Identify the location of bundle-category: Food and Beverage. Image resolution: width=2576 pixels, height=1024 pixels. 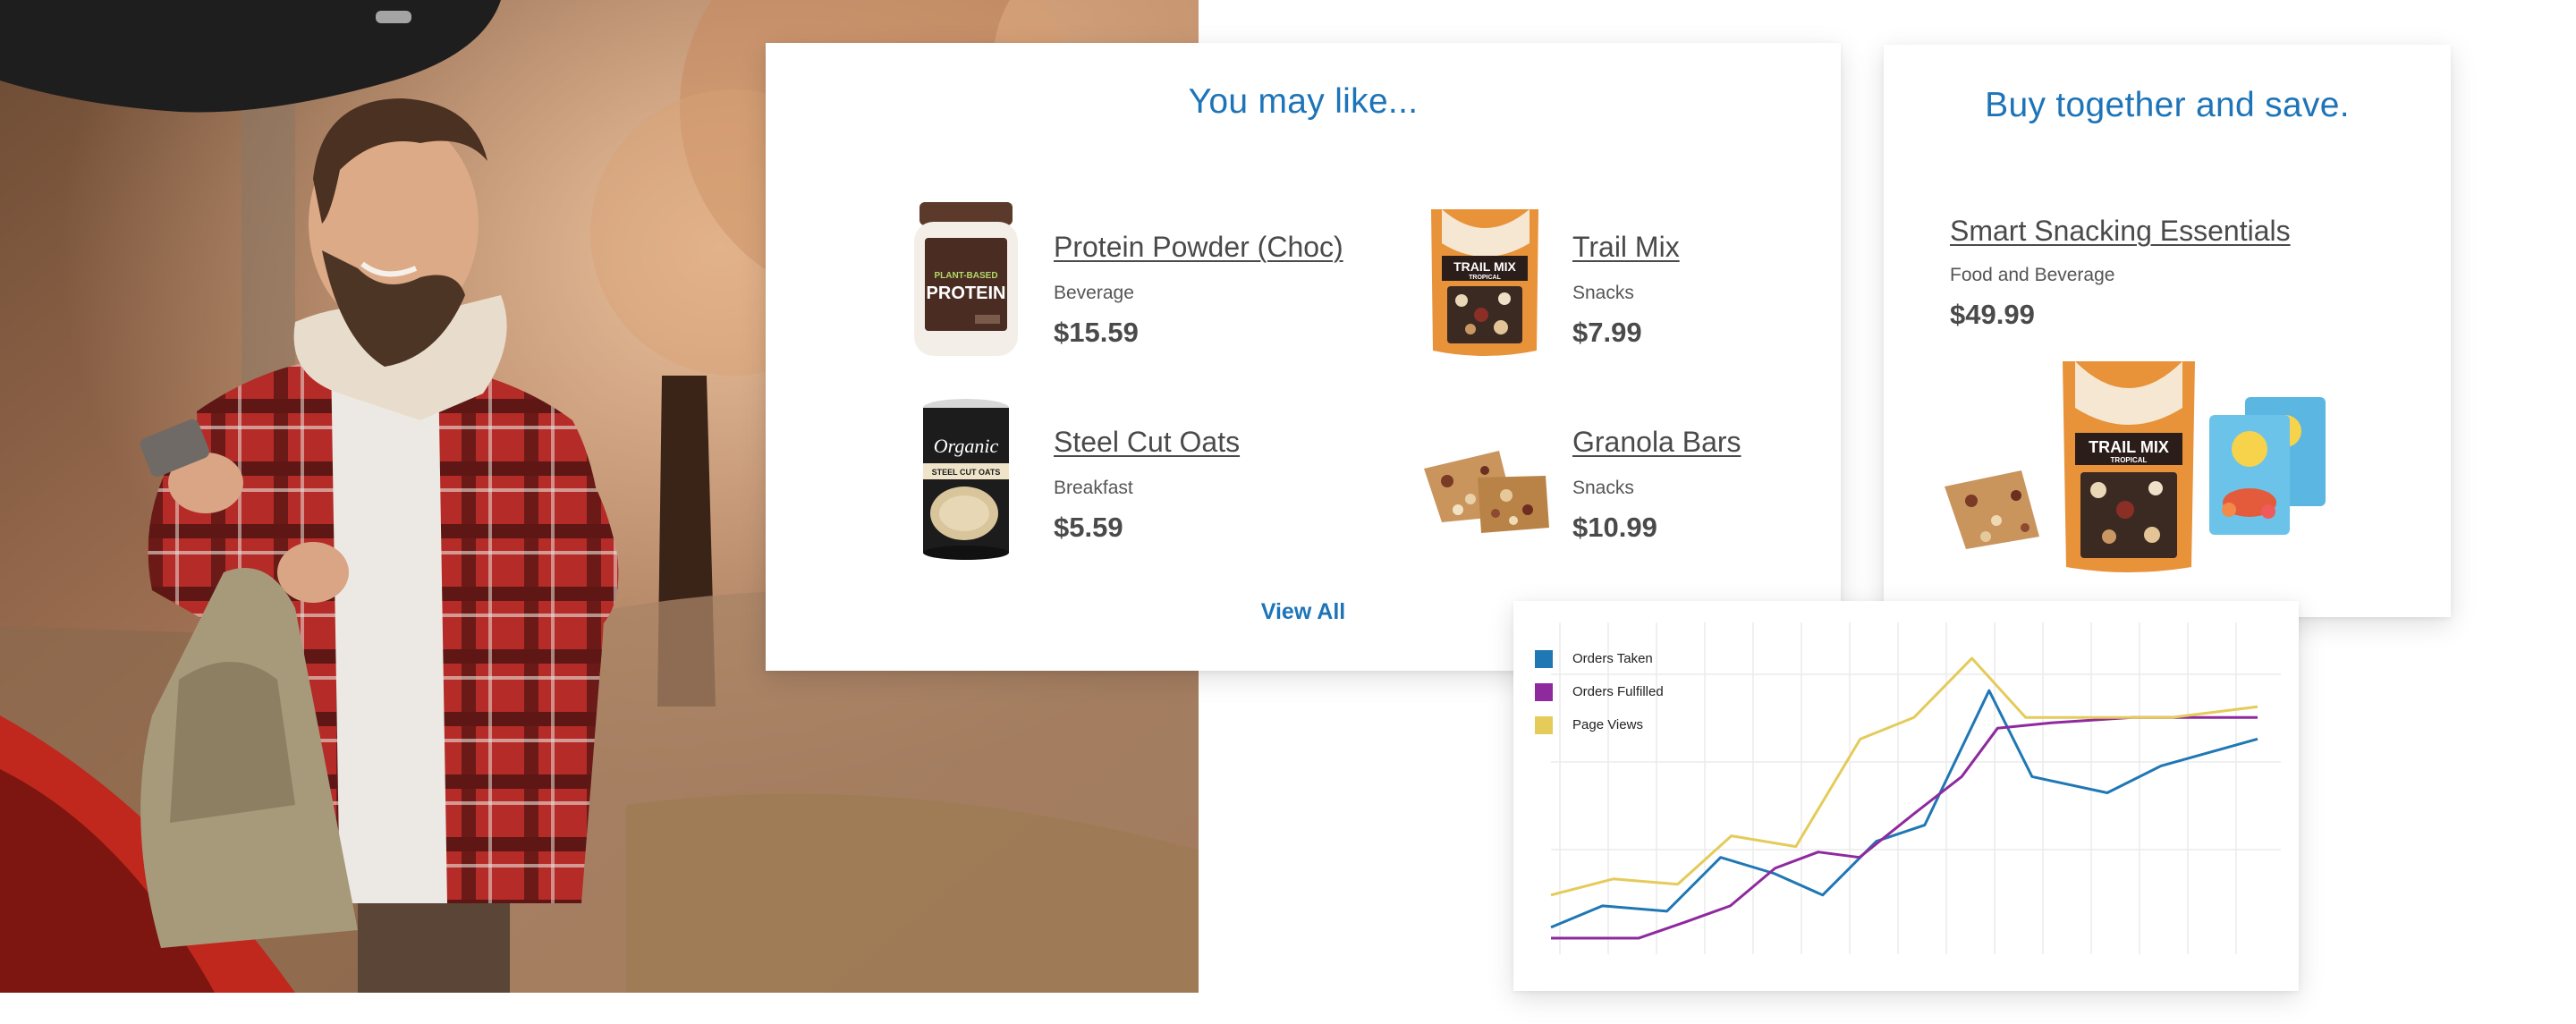
(2032, 275).